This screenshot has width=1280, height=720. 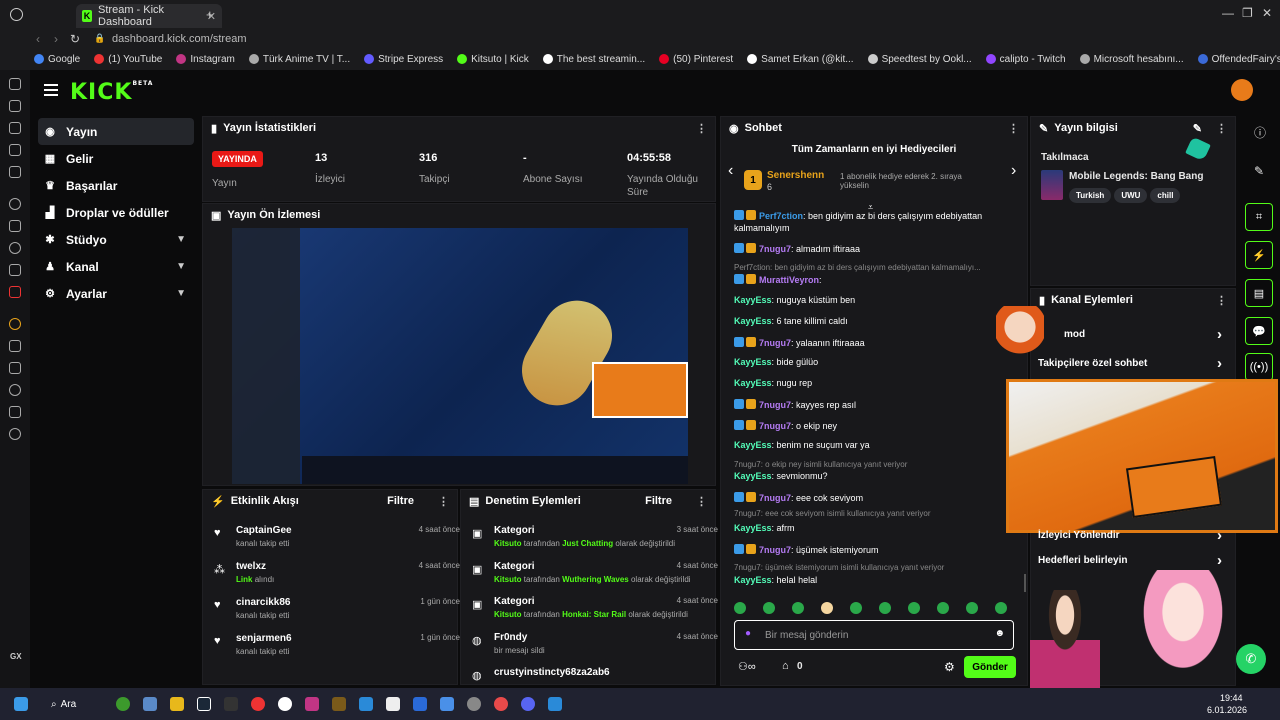 I want to click on activity-filter-button: Filtre, so click(x=400, y=501).